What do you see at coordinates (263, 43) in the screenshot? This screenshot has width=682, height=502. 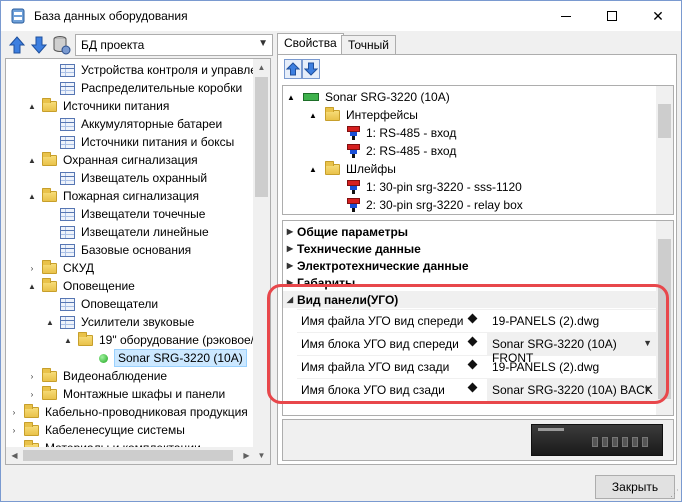 I see `chevron-down-icon: ▼` at bounding box center [263, 43].